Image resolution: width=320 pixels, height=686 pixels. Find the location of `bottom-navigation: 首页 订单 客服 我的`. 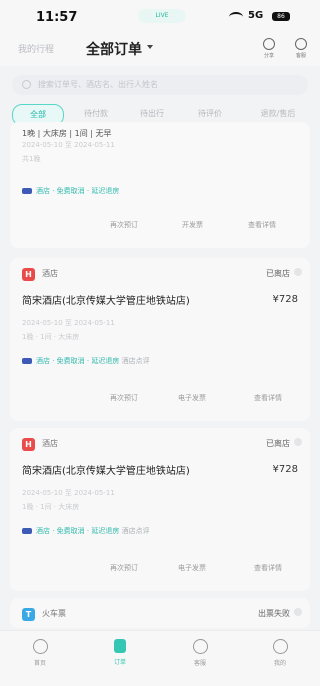

bottom-navigation: 首页 订单 客服 我的 is located at coordinates (160, 658).